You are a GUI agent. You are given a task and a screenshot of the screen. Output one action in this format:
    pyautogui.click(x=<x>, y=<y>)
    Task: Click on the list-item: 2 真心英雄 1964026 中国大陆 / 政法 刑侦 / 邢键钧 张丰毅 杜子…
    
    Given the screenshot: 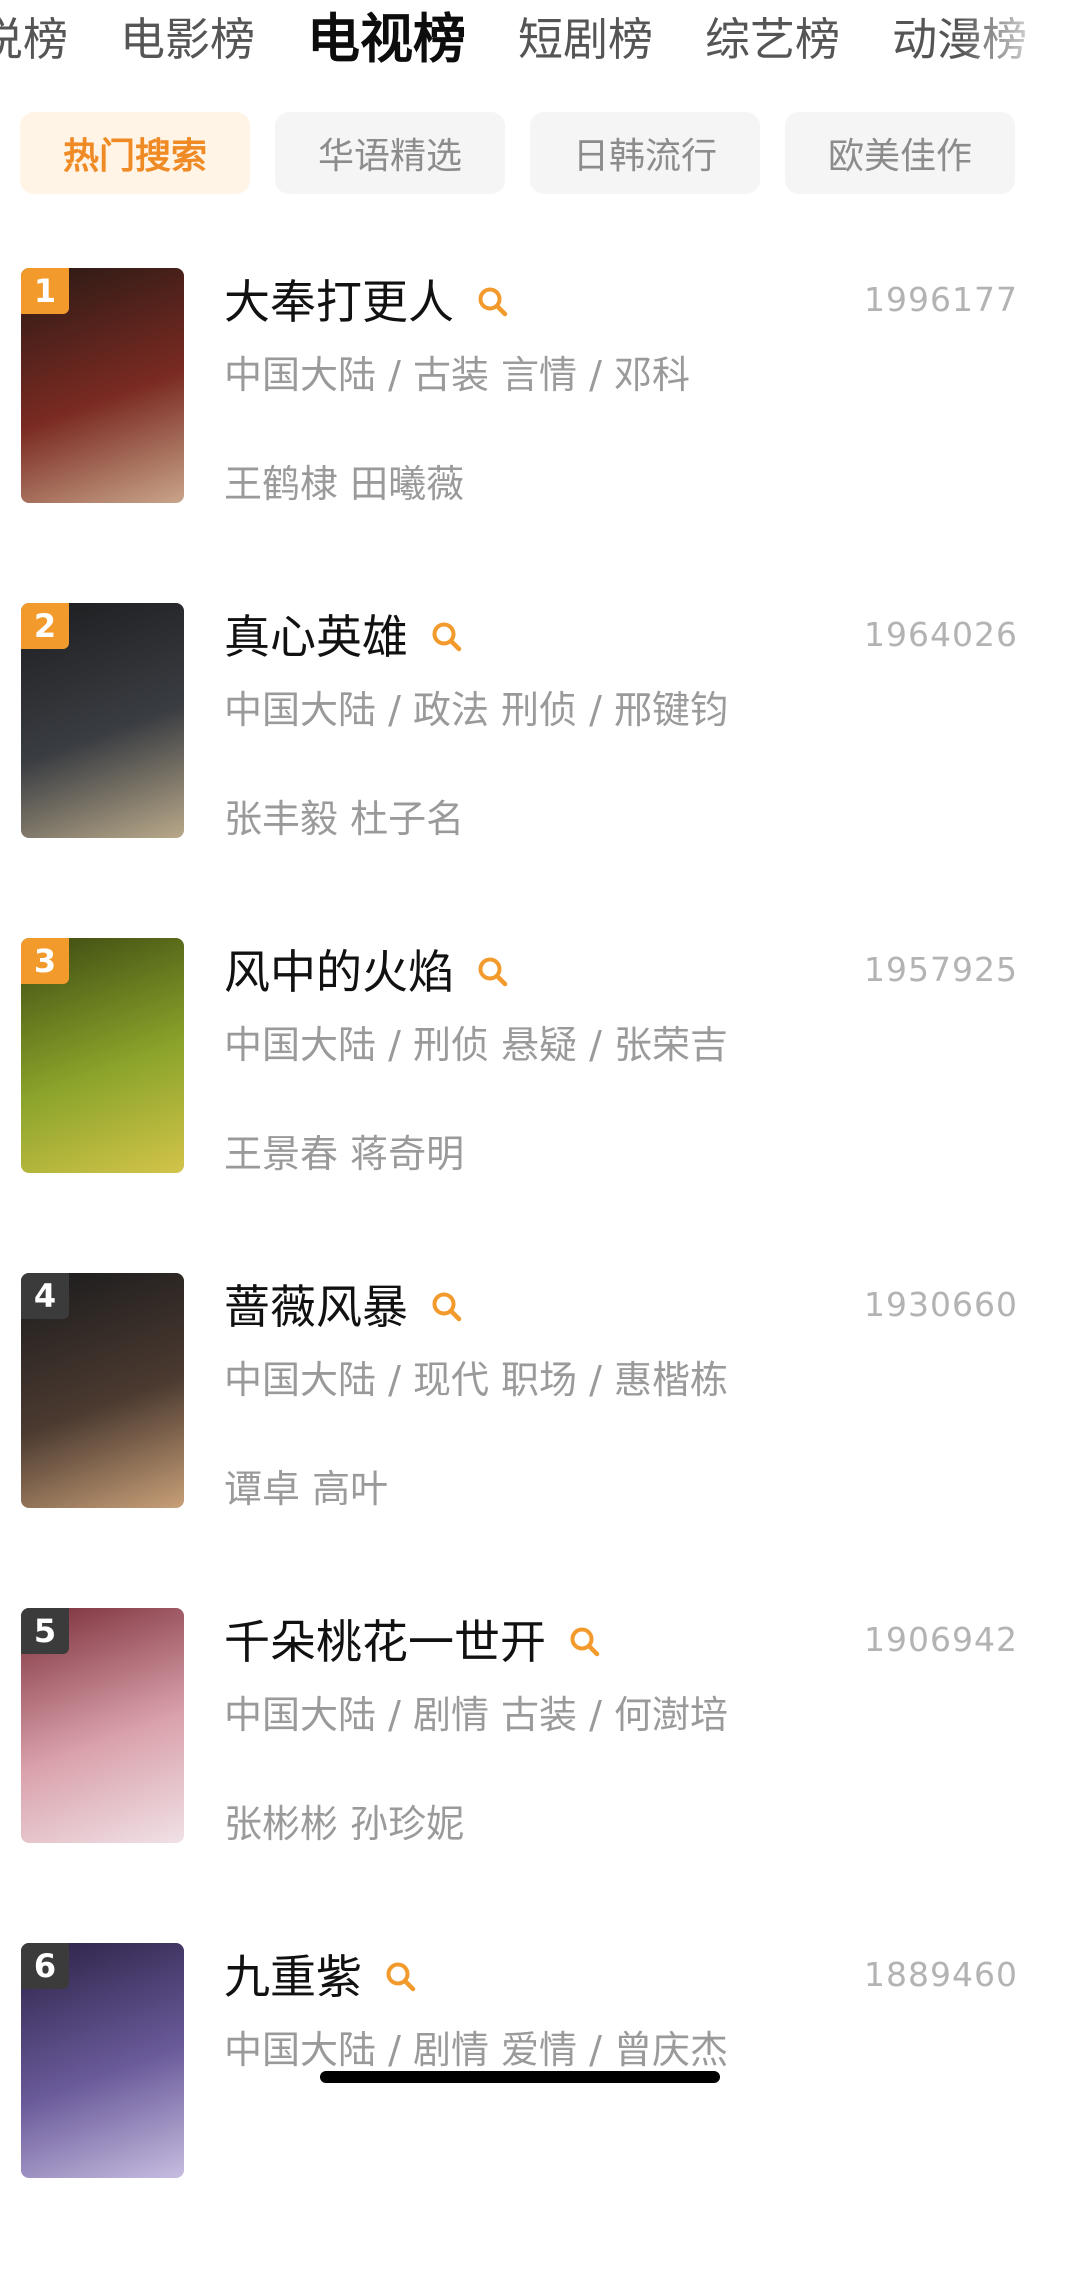 What is the action you would take?
    pyautogui.click(x=540, y=770)
    